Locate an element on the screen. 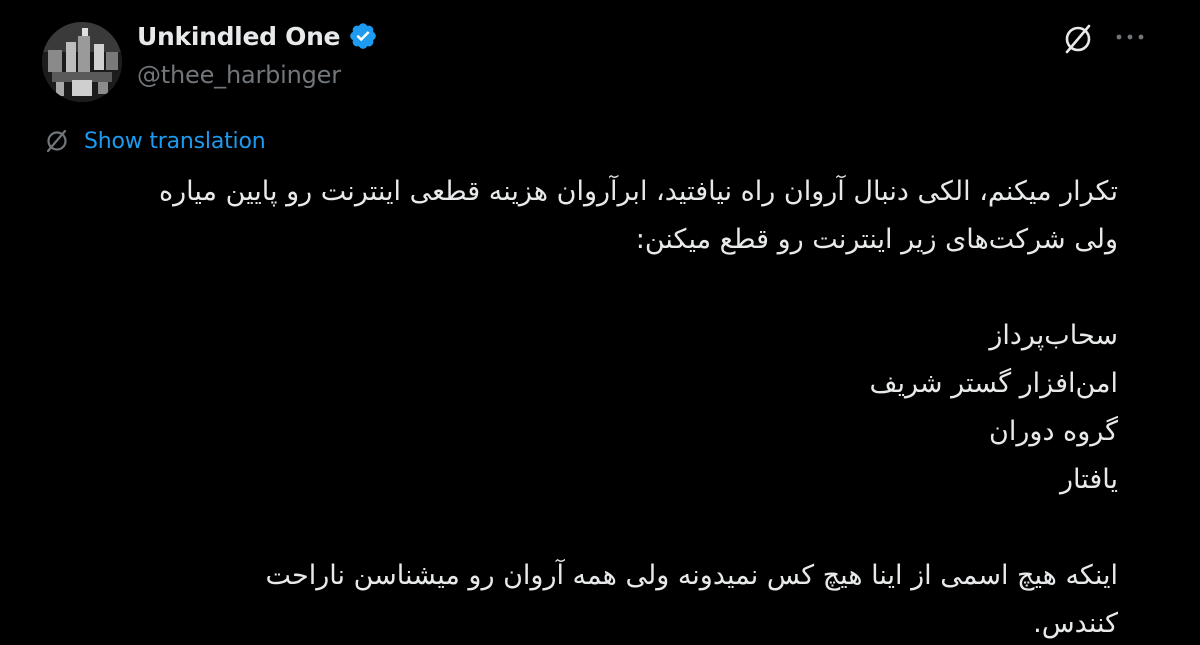  company-list-item: امن‌افزار گستر شریف is located at coordinates (994, 383).